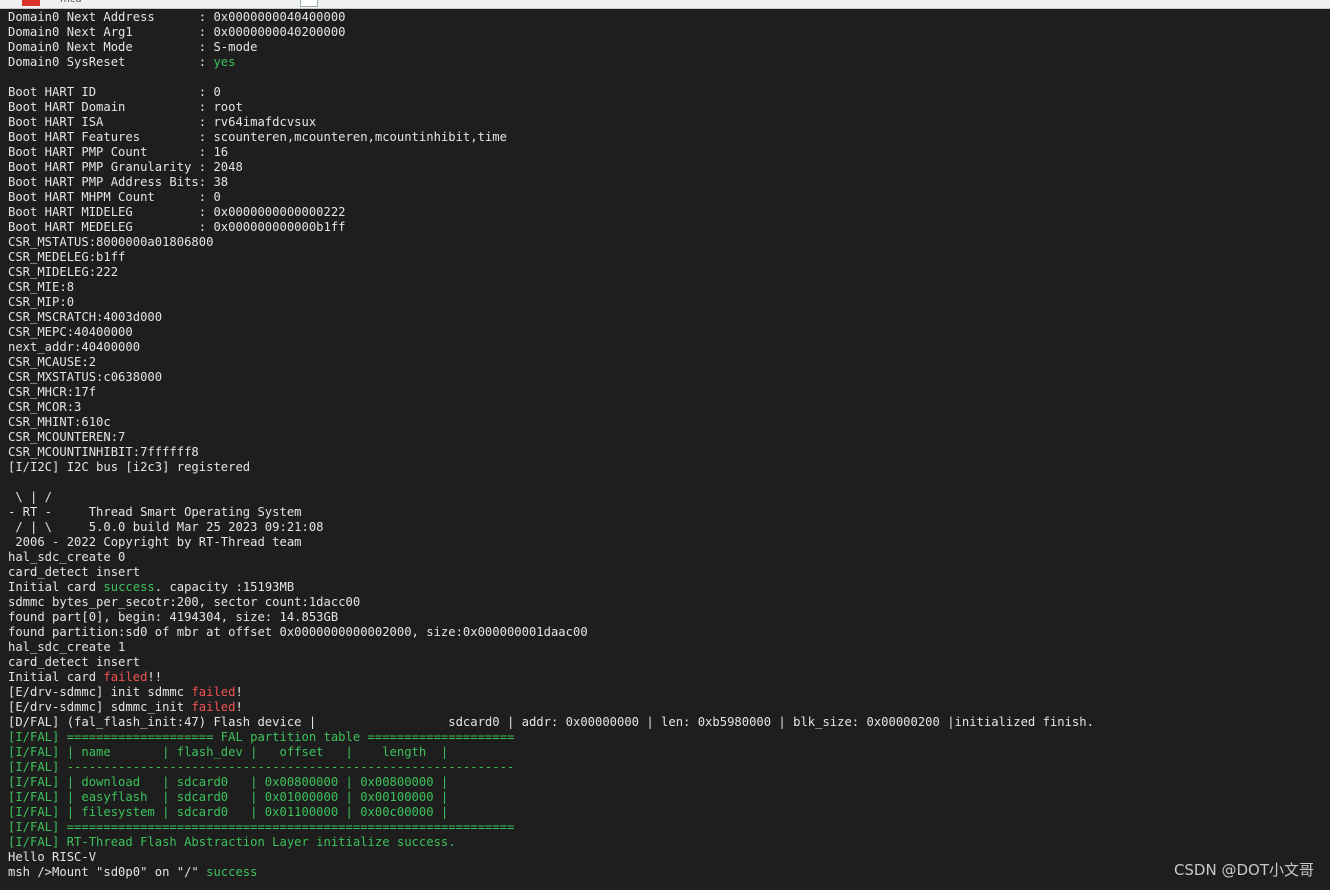  I want to click on terminal-text: CSR_MCAUSE:2, so click(52, 362).